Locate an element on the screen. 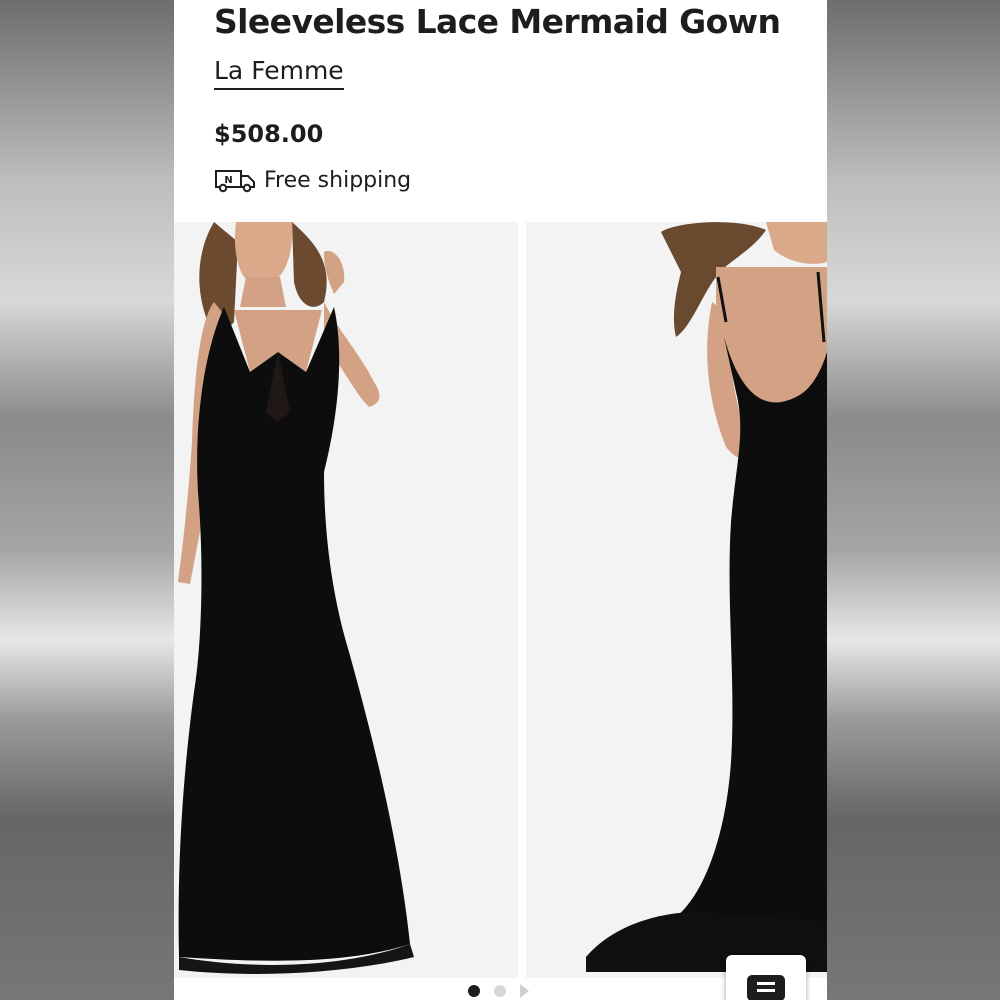 This screenshot has height=1000, width=1000. truck-letter: N is located at coordinates (228, 180).